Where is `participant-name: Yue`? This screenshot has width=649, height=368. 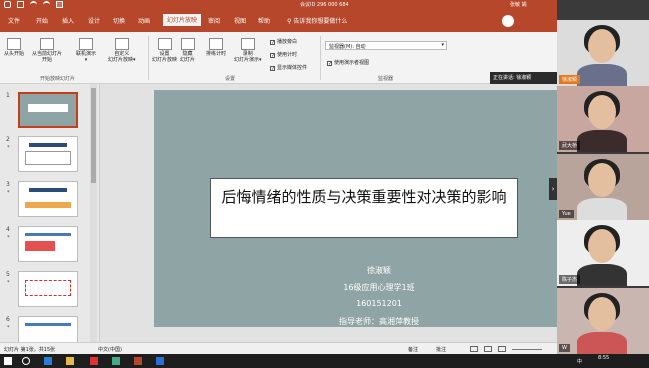 participant-name: Yue is located at coordinates (566, 214).